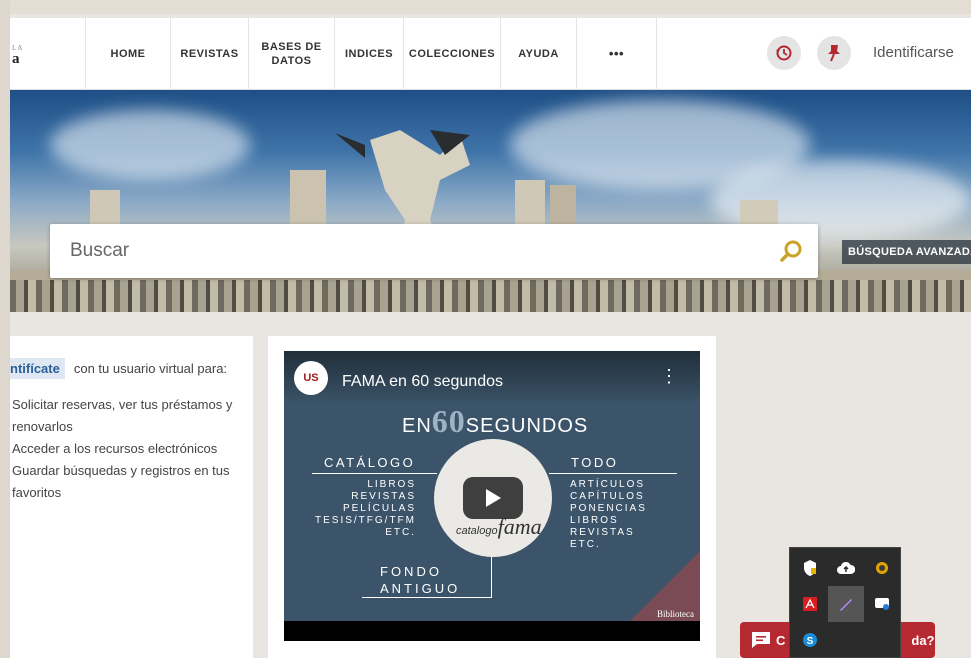 This screenshot has width=971, height=658. What do you see at coordinates (448, 421) in the screenshot?
I see `headline-sixty: 60` at bounding box center [448, 421].